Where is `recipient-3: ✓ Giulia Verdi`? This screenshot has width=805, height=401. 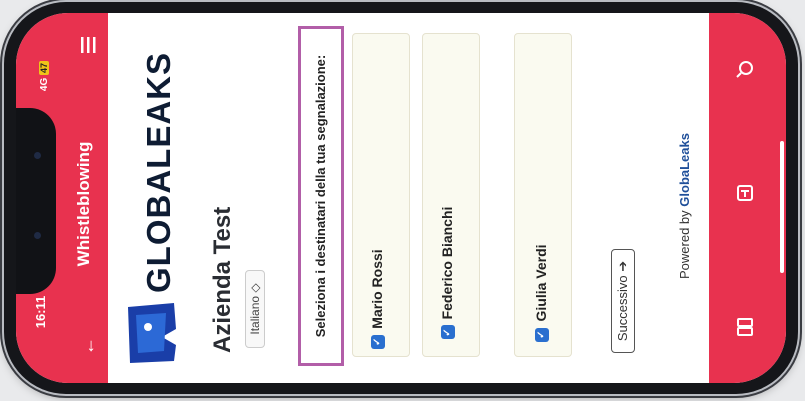 recipient-3: ✓ Giulia Verdi is located at coordinates (543, 293).